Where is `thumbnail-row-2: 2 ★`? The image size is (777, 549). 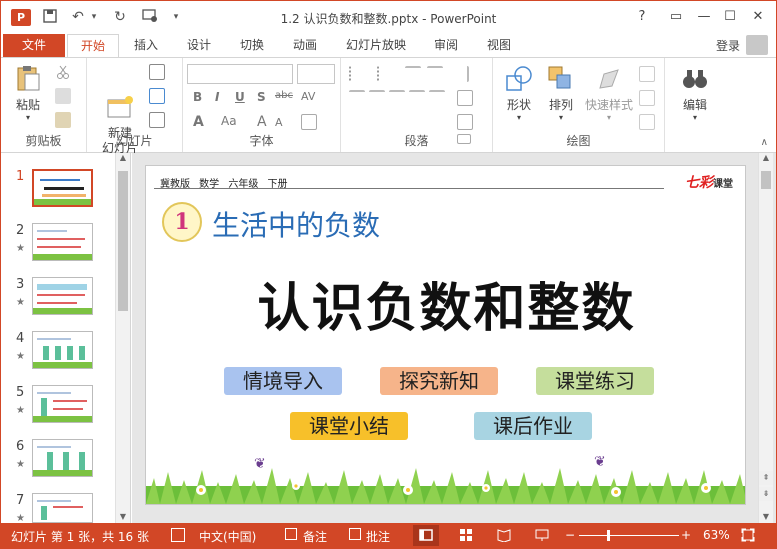 thumbnail-row-2: 2 ★ is located at coordinates (58, 249).